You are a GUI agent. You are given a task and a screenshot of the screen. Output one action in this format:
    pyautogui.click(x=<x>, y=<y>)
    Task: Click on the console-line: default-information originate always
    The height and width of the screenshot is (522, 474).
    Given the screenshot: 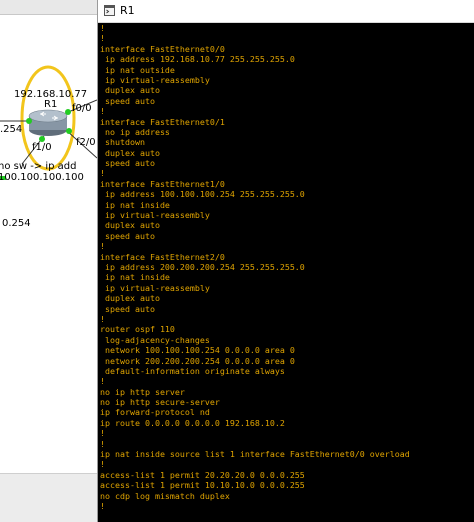 What is the action you would take?
    pyautogui.click(x=192, y=370)
    